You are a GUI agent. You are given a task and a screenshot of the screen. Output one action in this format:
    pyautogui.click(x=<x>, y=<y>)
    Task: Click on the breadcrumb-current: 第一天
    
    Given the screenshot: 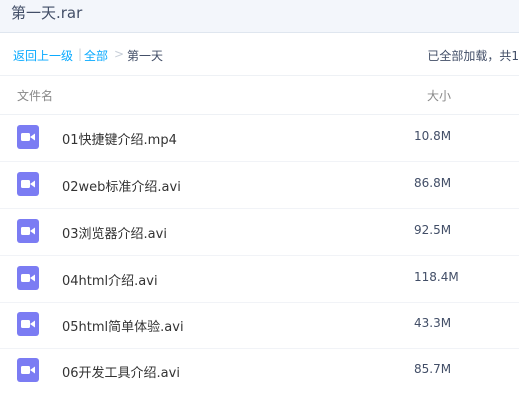 What is the action you would take?
    pyautogui.click(x=145, y=56)
    